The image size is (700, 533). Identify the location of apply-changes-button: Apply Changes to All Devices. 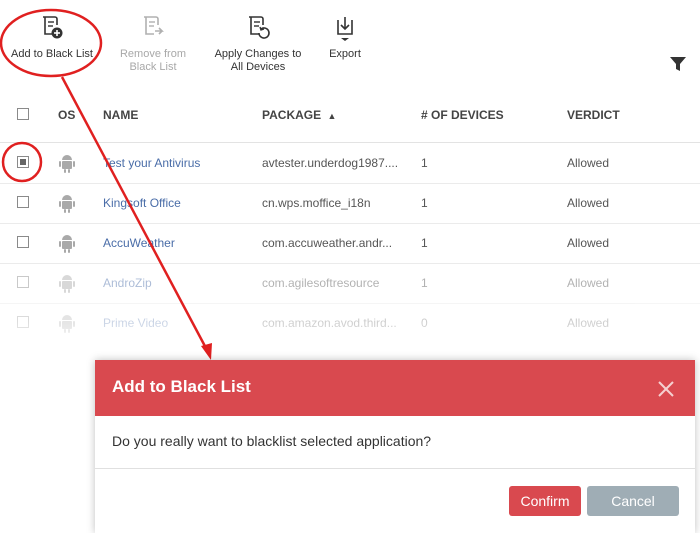
(258, 44).